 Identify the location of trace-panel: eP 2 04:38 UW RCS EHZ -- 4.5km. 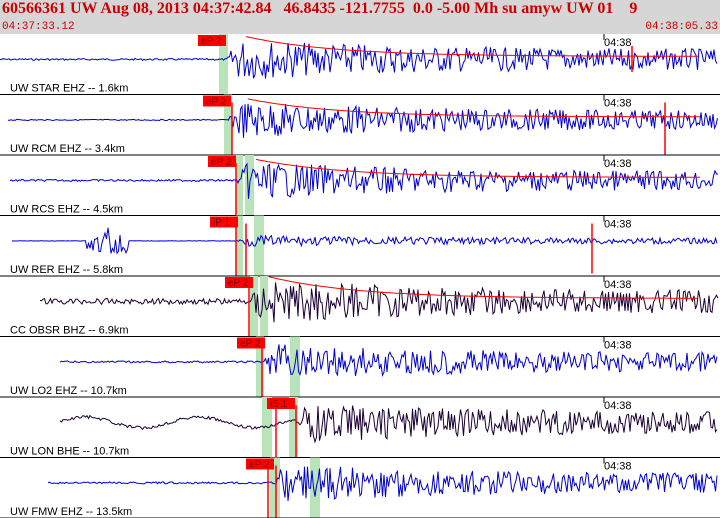
(360, 185).